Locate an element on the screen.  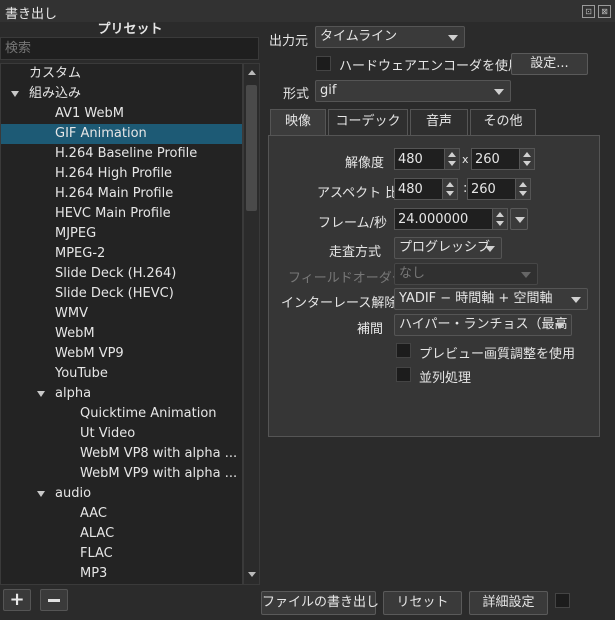
interpolation-label: 補間 is located at coordinates (370, 329).